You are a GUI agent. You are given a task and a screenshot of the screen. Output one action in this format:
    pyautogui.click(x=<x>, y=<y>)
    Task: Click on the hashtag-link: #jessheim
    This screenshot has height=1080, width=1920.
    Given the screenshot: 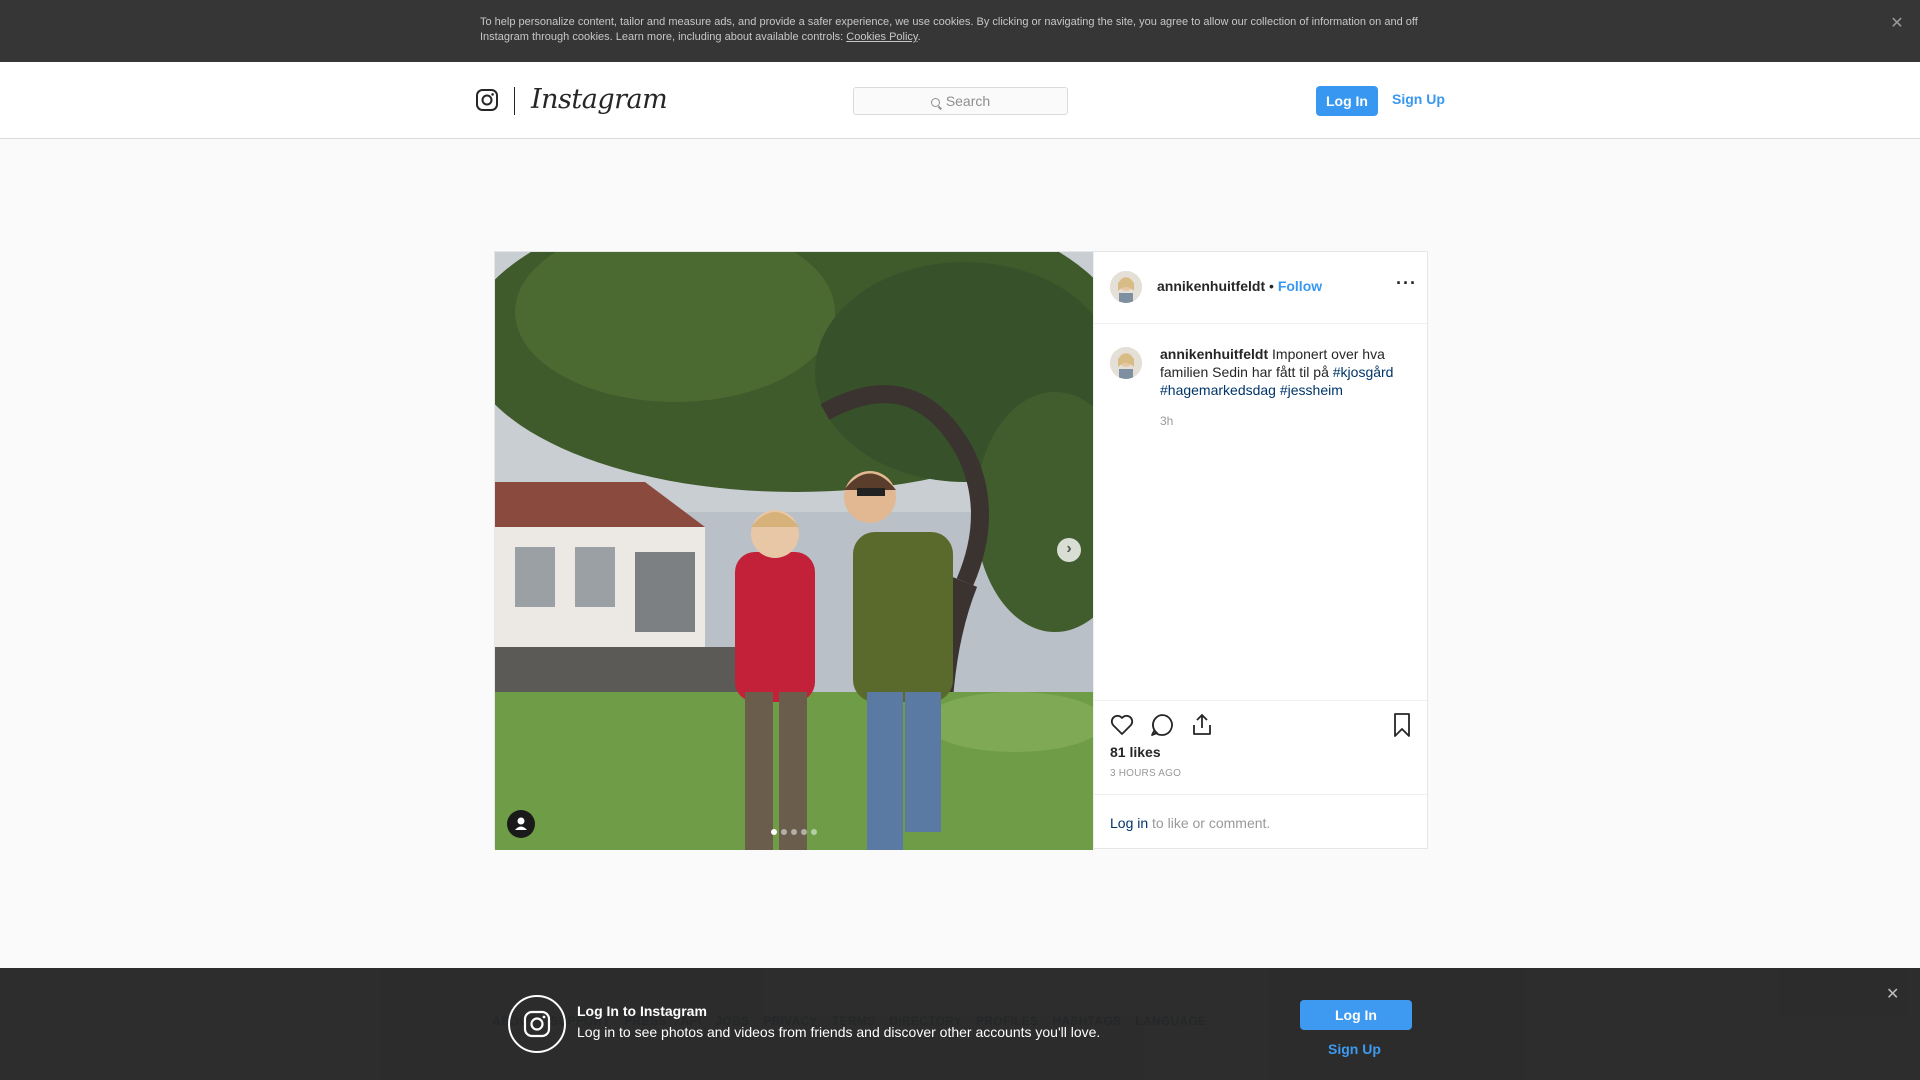 What is the action you would take?
    pyautogui.click(x=1311, y=390)
    